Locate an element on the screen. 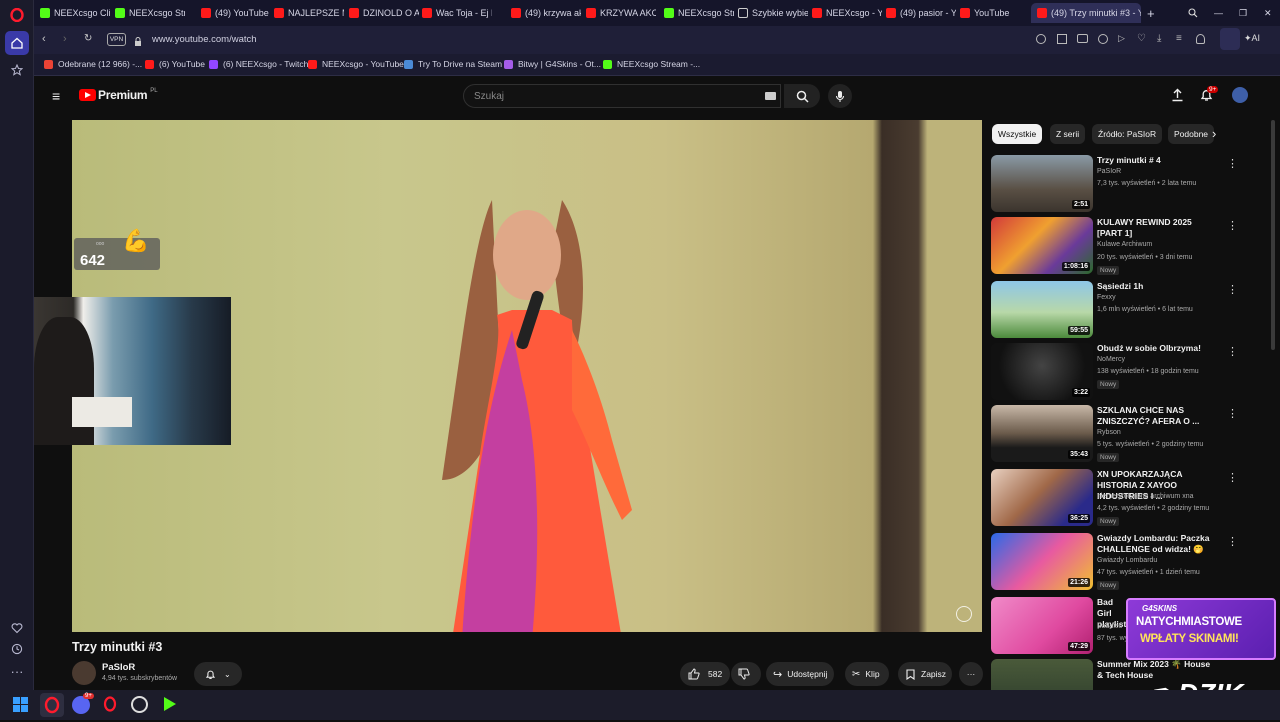 This screenshot has width=1280, height=722. save-button: Zapisz is located at coordinates (925, 674).